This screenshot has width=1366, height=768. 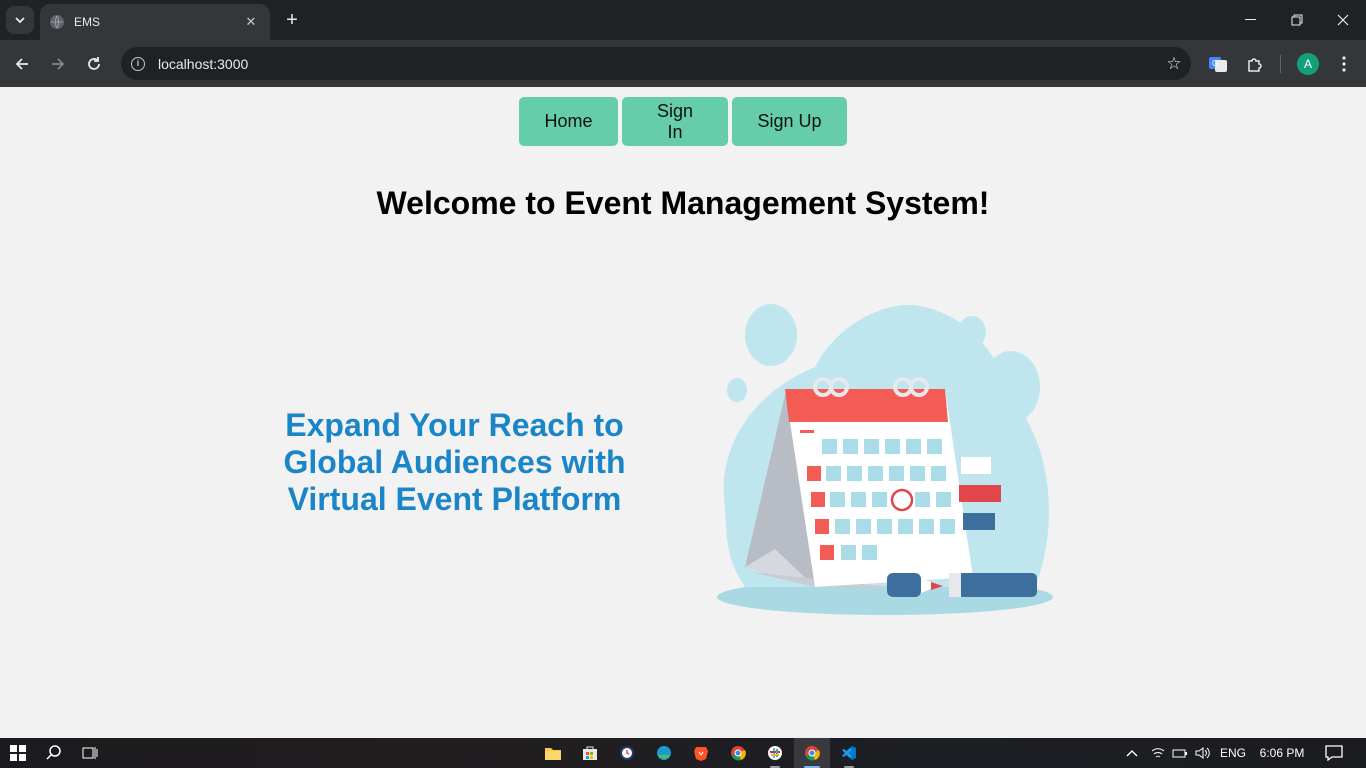 I want to click on svg-text: G, so click(x=1215, y=63).